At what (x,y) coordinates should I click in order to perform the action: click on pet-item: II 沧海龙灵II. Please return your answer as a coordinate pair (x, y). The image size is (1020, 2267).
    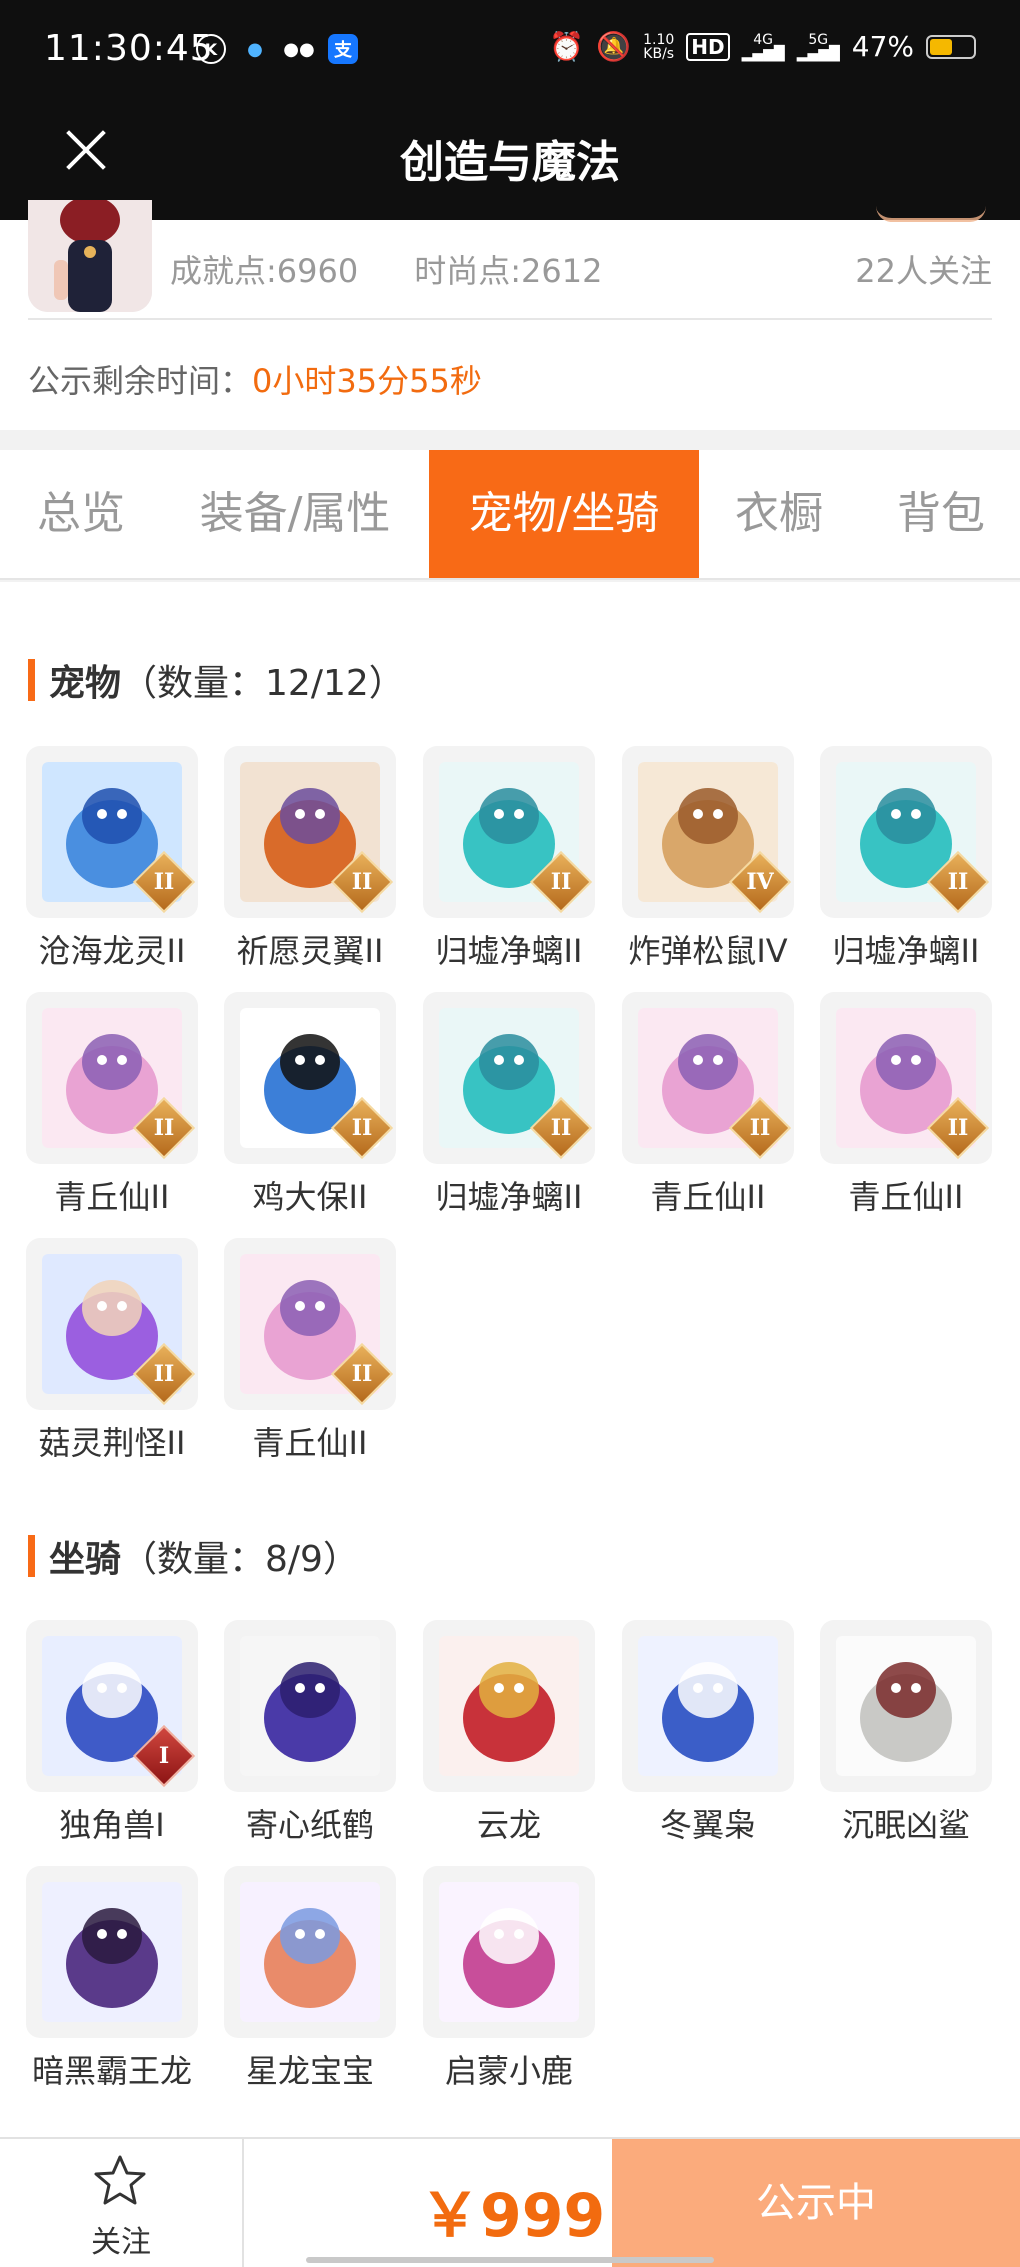
    Looking at the image, I should click on (112, 861).